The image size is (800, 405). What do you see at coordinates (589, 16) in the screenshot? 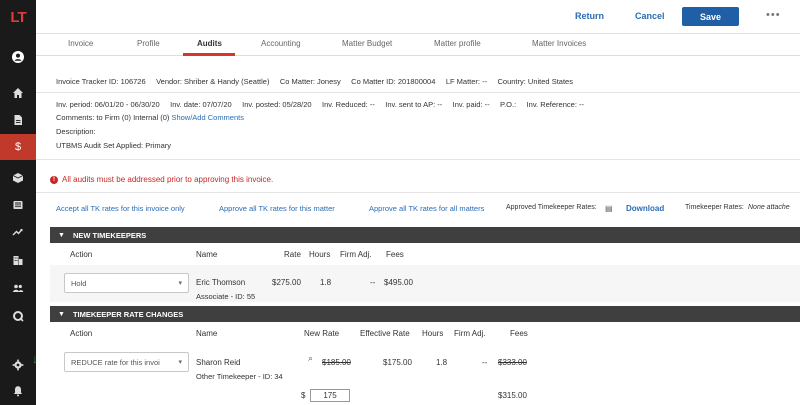
I see `return-button: Return` at bounding box center [589, 16].